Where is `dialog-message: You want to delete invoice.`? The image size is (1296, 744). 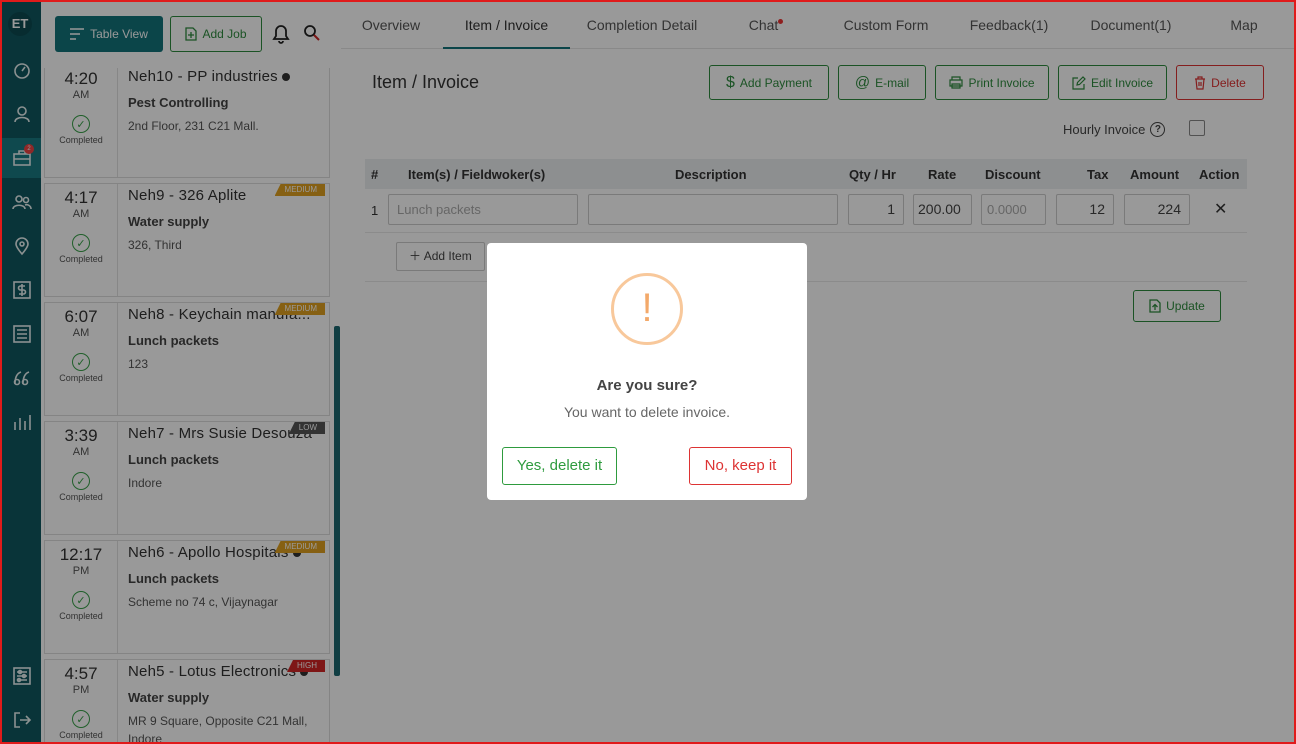 dialog-message: You want to delete invoice. is located at coordinates (647, 412).